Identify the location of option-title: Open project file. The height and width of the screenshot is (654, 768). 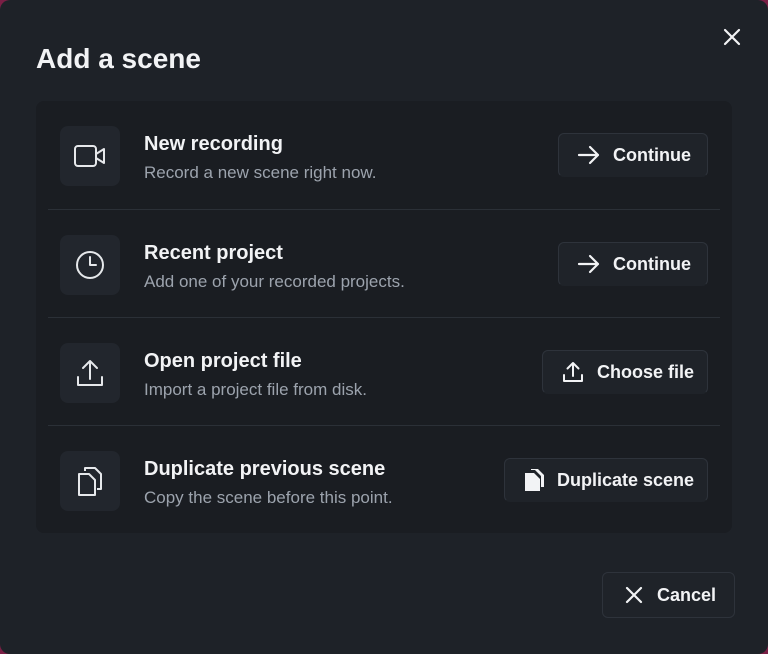
(223, 361).